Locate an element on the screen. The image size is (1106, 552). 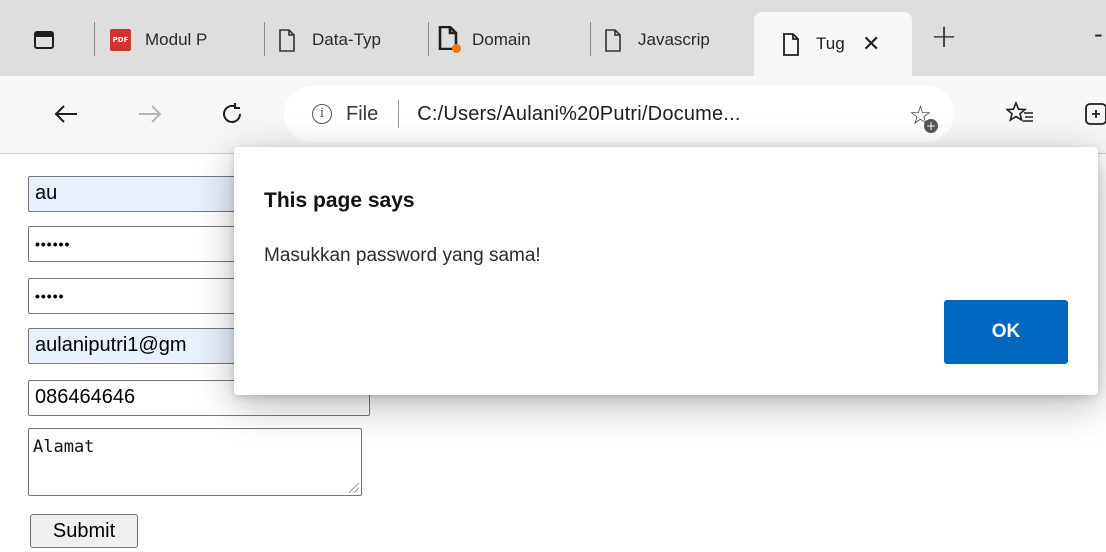
pdf-icon: PDF is located at coordinates (120, 40).